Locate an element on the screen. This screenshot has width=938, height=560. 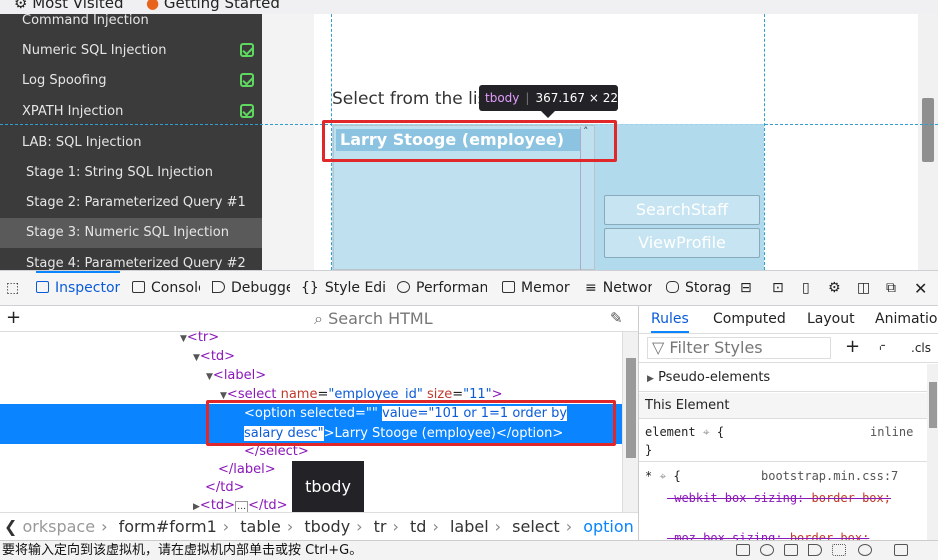
sidebar-item-log-spoofing: Log Spoofing is located at coordinates (131, 81).